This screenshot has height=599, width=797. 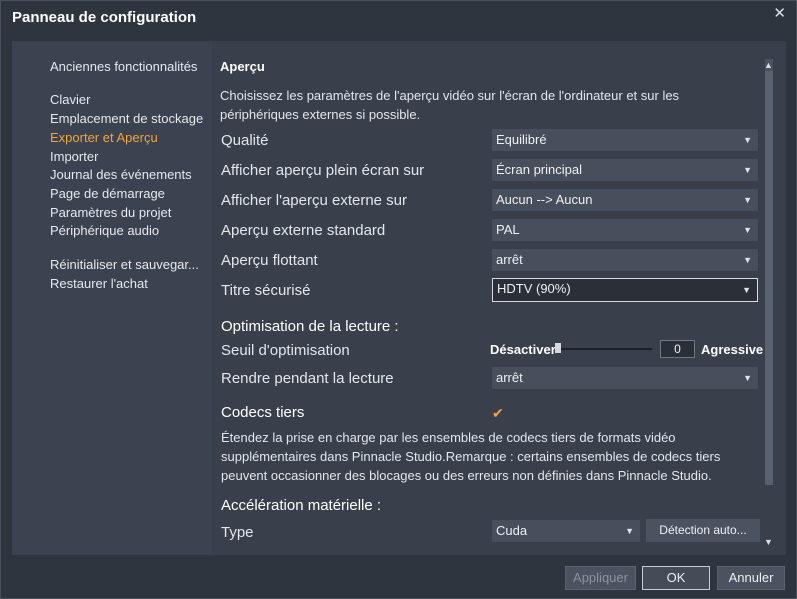 What do you see at coordinates (625, 170) in the screenshot?
I see `fullscreen-select: Écran principal ▼` at bounding box center [625, 170].